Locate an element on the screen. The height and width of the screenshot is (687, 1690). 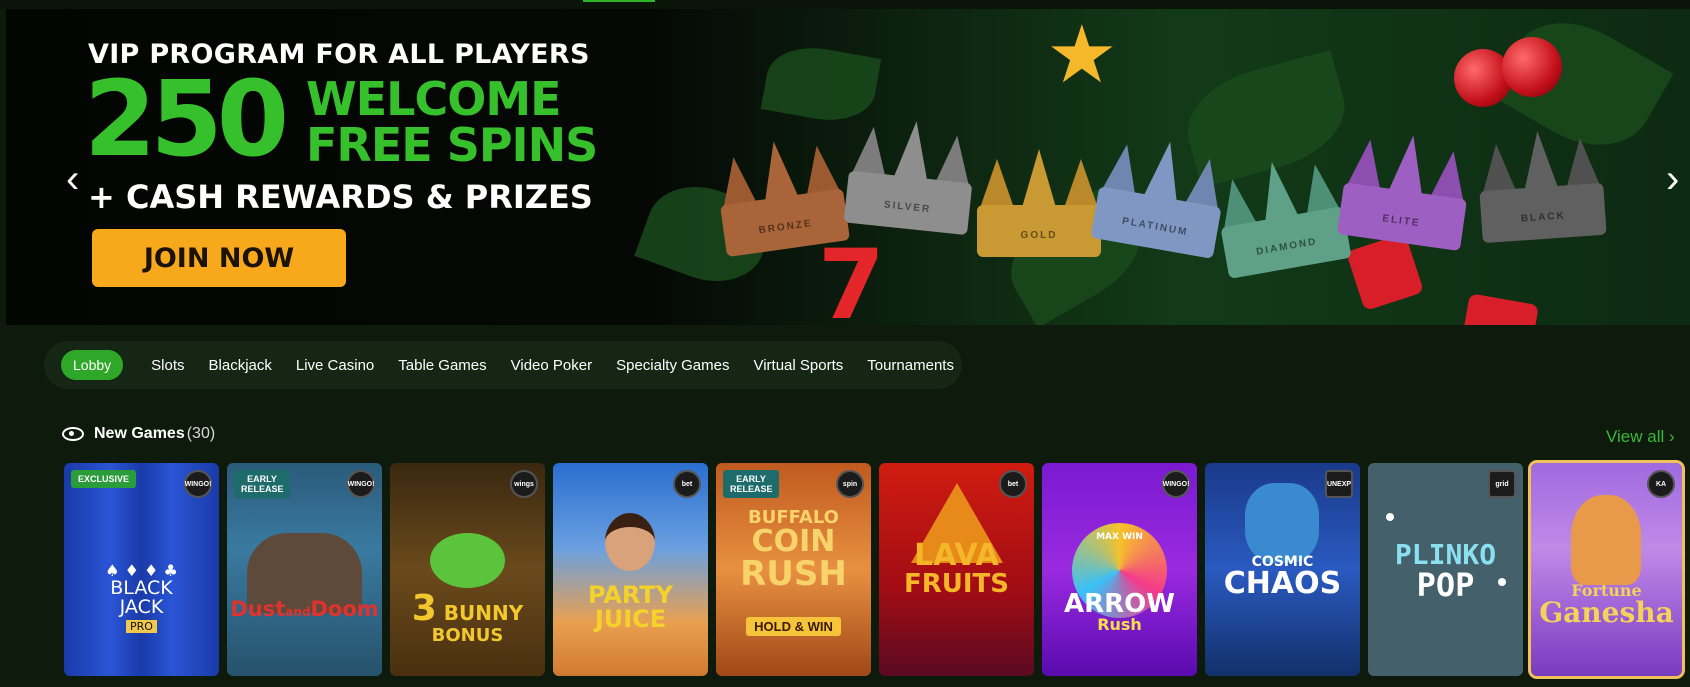
ganesha-art is located at coordinates (1606, 540).